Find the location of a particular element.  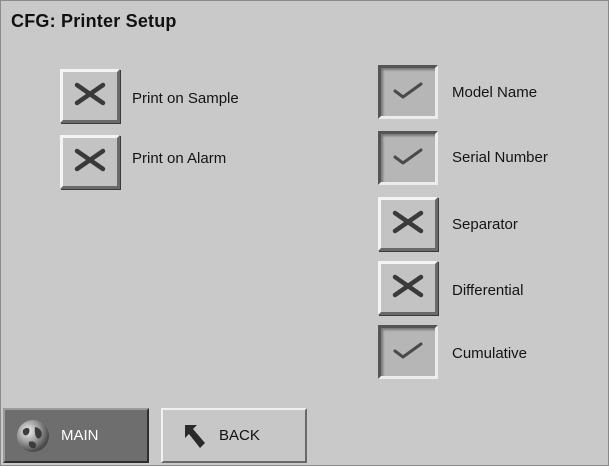

print-on-sample-label: Print on Sample is located at coordinates (185, 98).